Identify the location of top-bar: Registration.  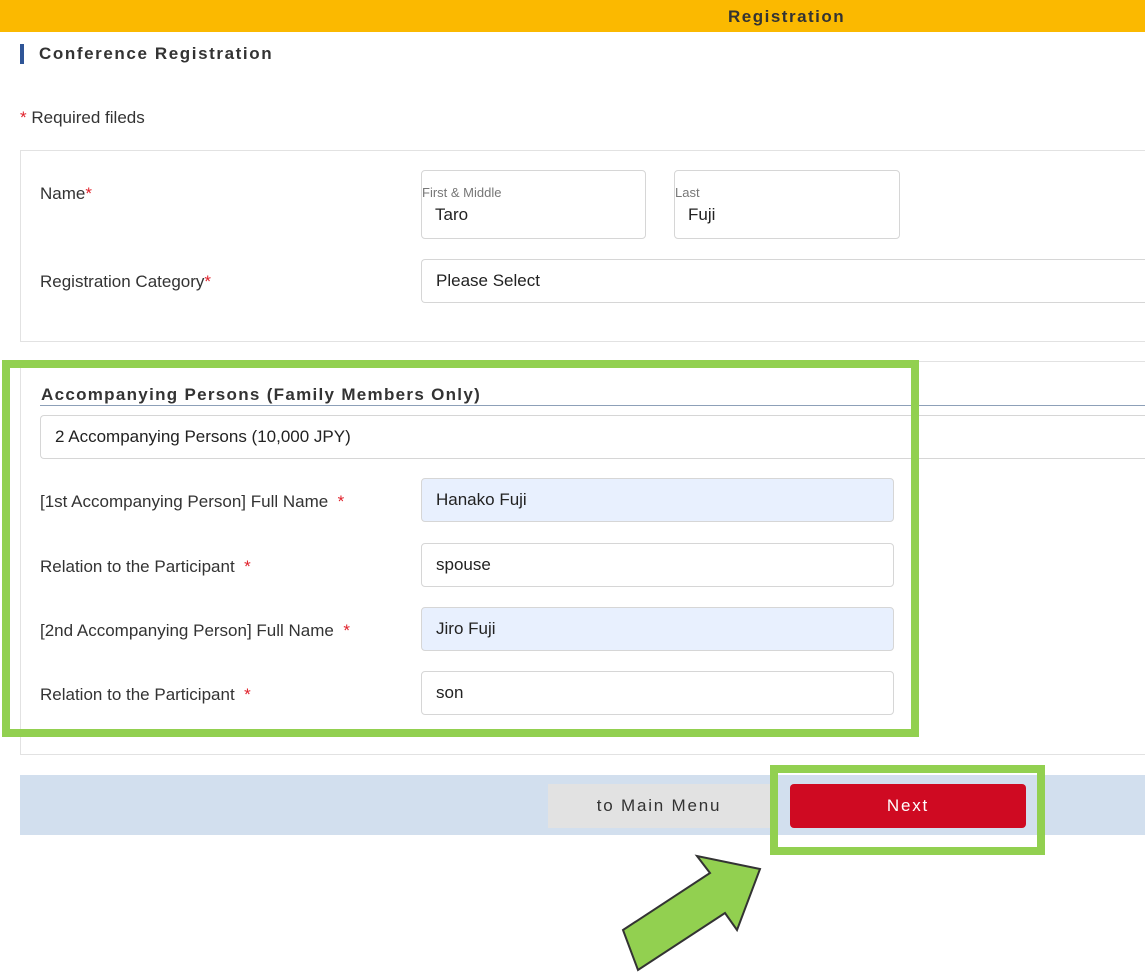
(572, 16).